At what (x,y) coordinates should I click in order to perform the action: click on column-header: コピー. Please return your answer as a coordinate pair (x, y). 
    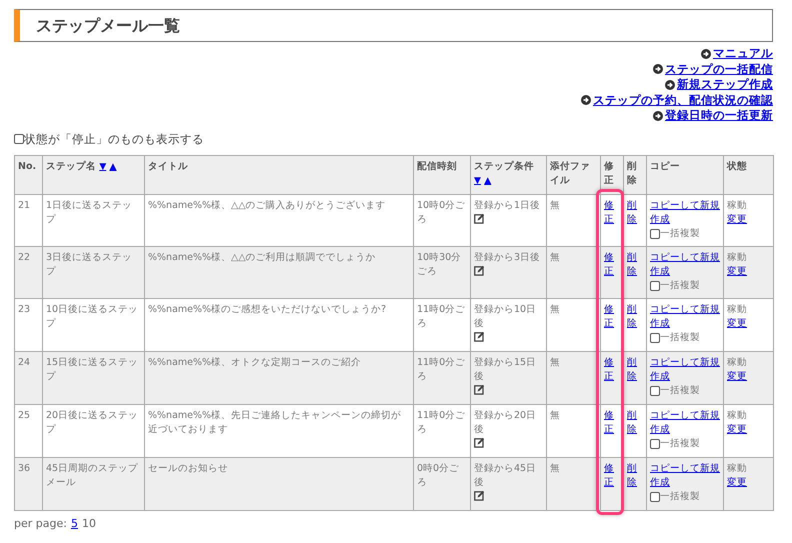
    Looking at the image, I should click on (665, 166).